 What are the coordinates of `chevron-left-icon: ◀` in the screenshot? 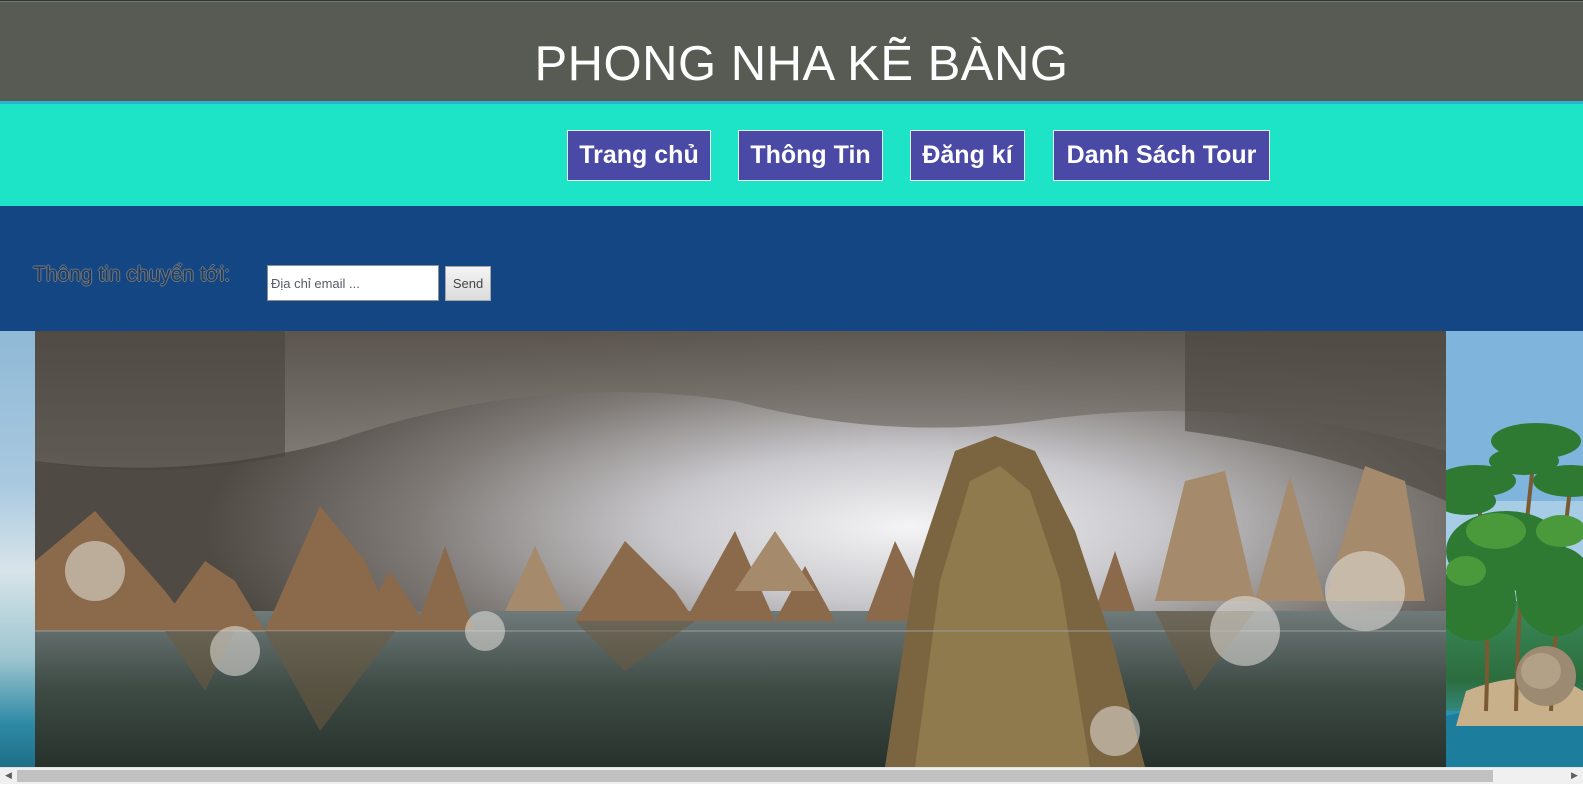 It's located at (8, 776).